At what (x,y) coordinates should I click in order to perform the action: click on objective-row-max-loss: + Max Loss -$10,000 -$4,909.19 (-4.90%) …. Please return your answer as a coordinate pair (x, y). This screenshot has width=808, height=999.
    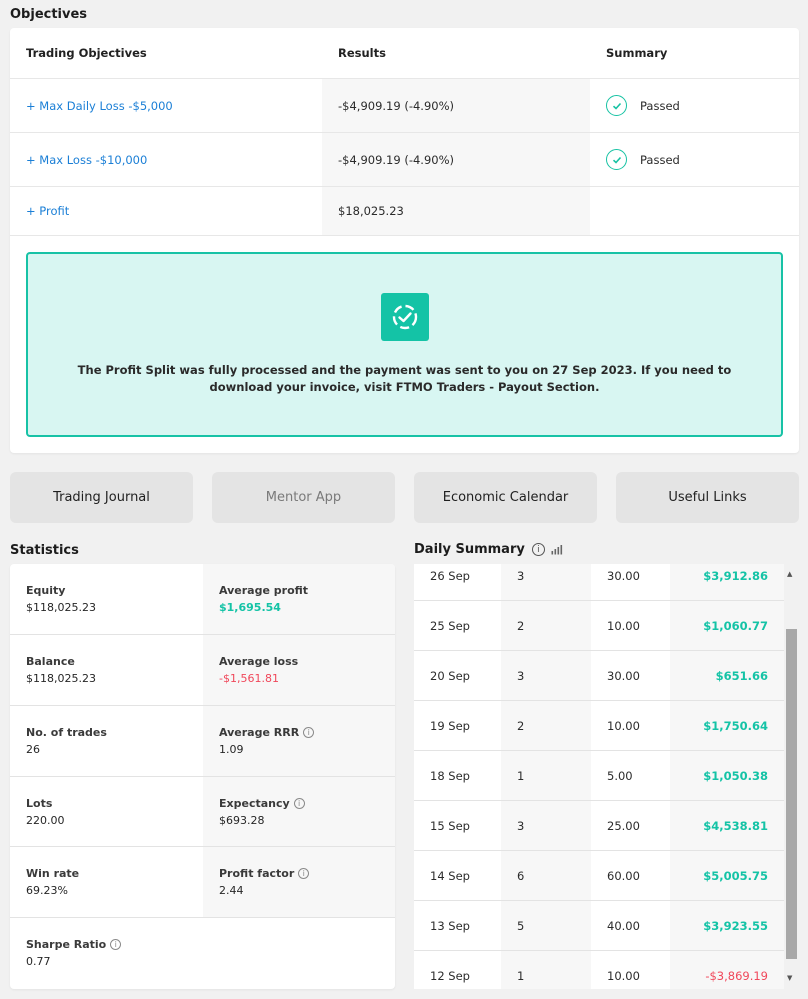
    Looking at the image, I should click on (404, 160).